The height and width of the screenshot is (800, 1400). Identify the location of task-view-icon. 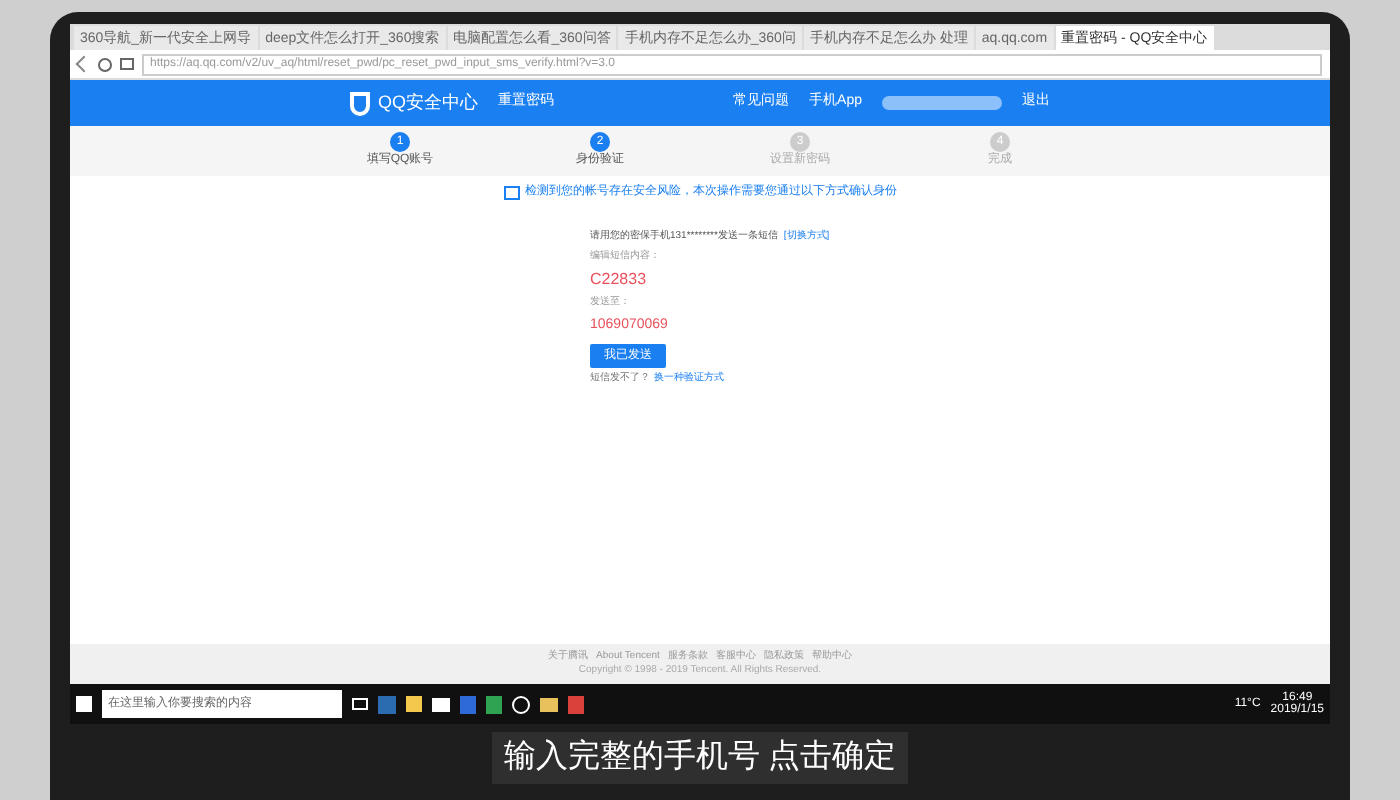
(360, 704).